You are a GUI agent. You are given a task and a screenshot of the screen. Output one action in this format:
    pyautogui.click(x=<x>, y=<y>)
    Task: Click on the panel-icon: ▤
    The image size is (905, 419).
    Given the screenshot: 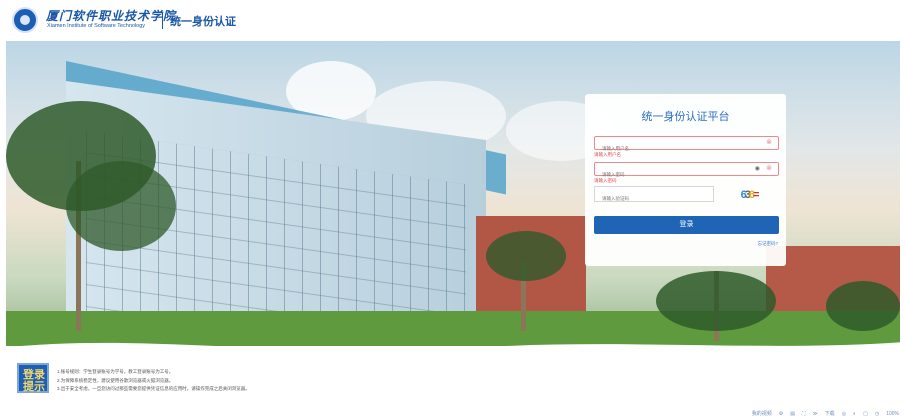 What is the action you would take?
    pyautogui.click(x=792, y=414)
    